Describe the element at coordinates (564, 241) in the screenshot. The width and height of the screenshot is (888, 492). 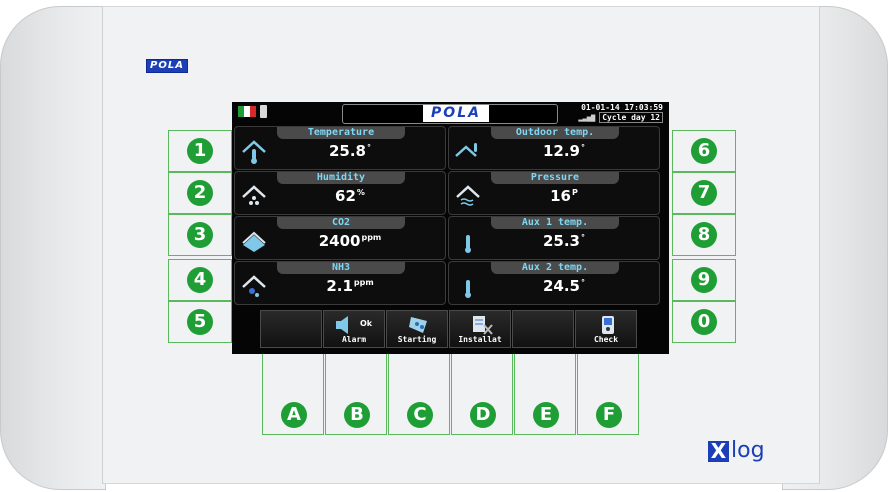
I see `tile-value: 25.3°` at that location.